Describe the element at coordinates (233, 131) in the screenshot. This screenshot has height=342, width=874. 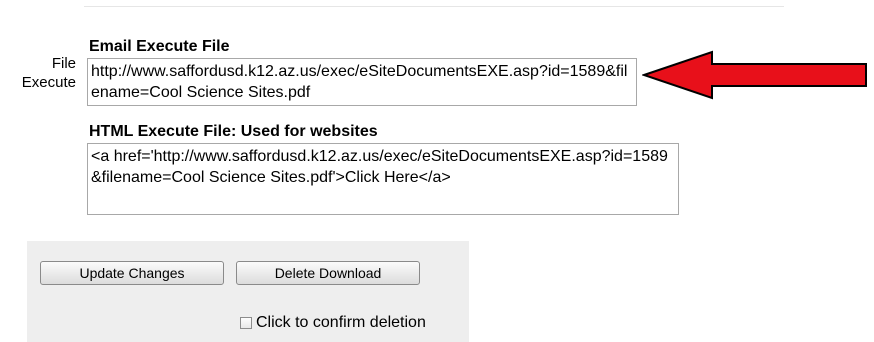
I see `html-execute-heading: HTML Execute File: Used for websites` at that location.